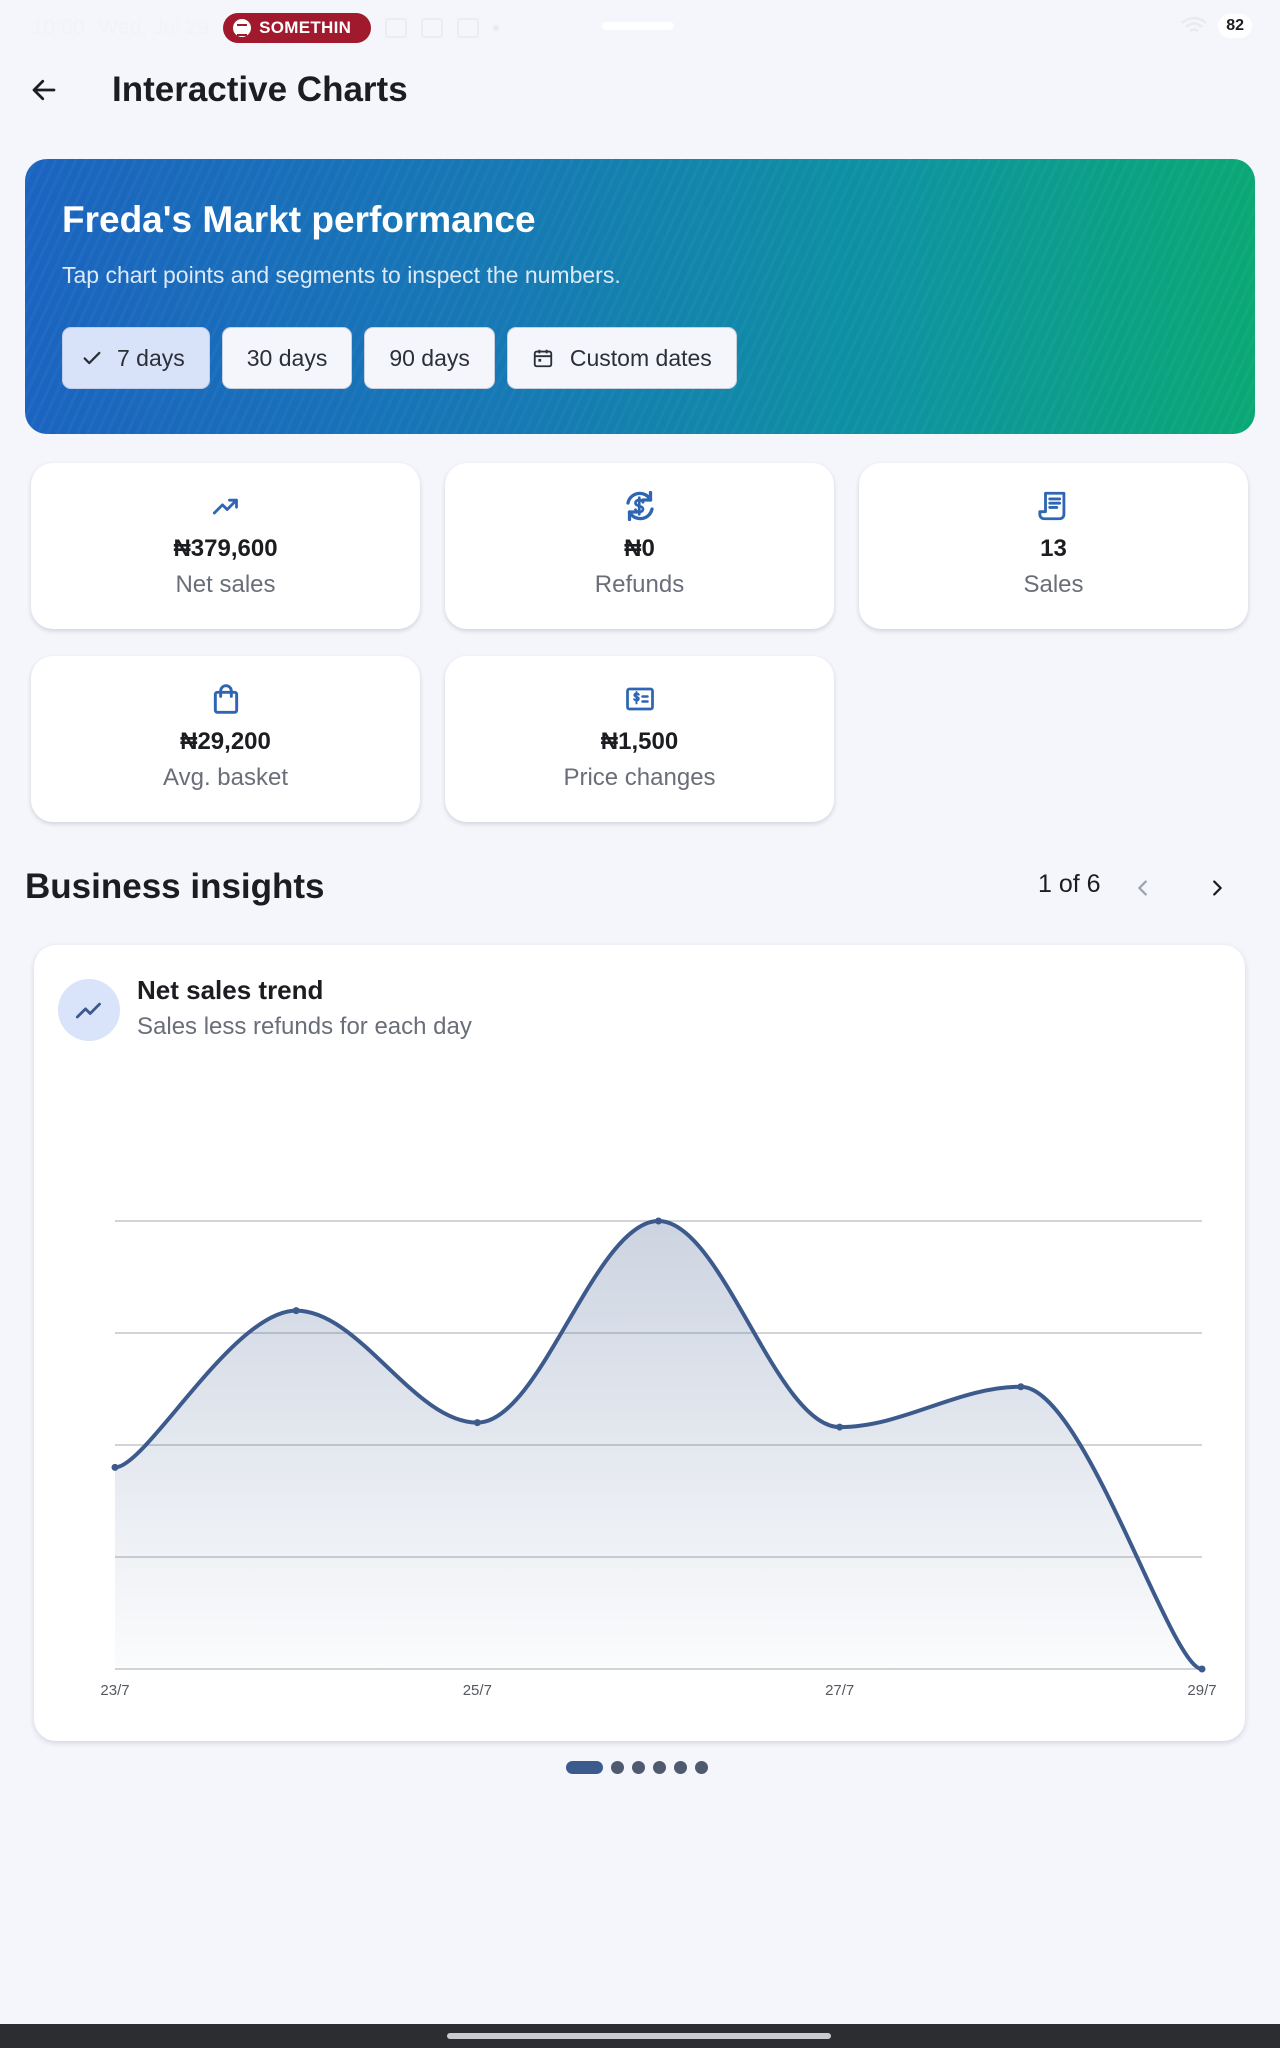 Image resolution: width=1280 pixels, height=2048 pixels. I want to click on stat-card-price-changes: ₦1,500 Price changes, so click(639, 739).